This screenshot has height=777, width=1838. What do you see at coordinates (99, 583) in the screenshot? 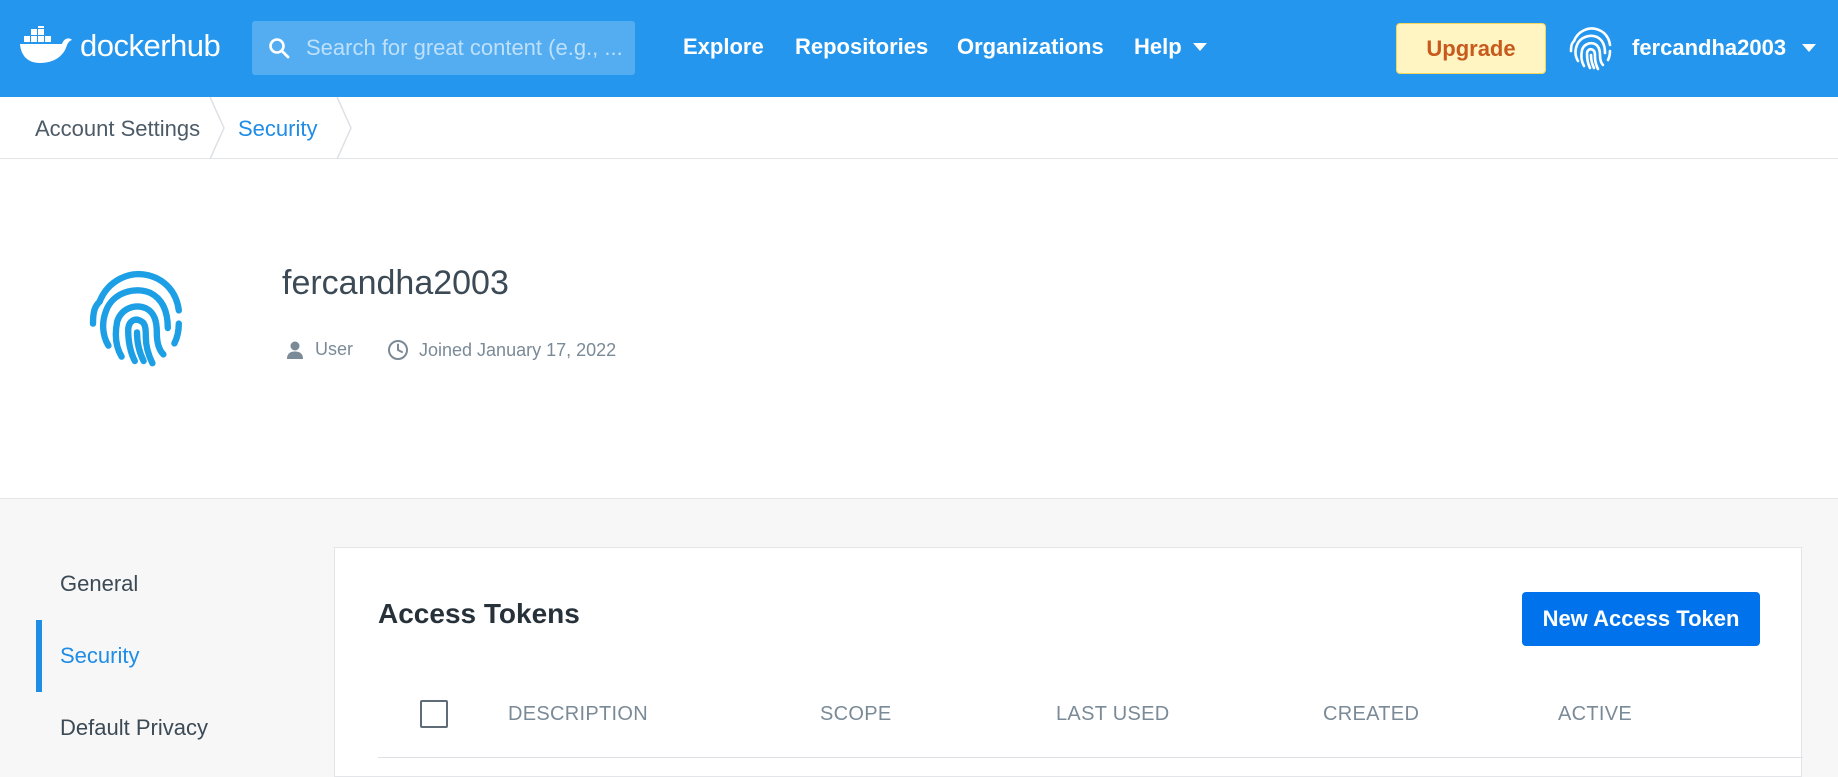
I see `sidebar-item-label: General` at bounding box center [99, 583].